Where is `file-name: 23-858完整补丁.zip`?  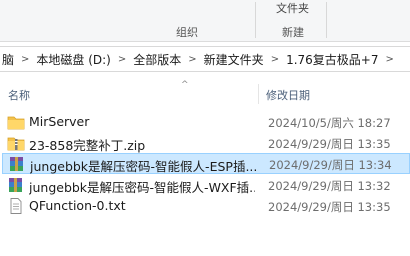
file-name: 23-858完整补丁.zip is located at coordinates (87, 145).